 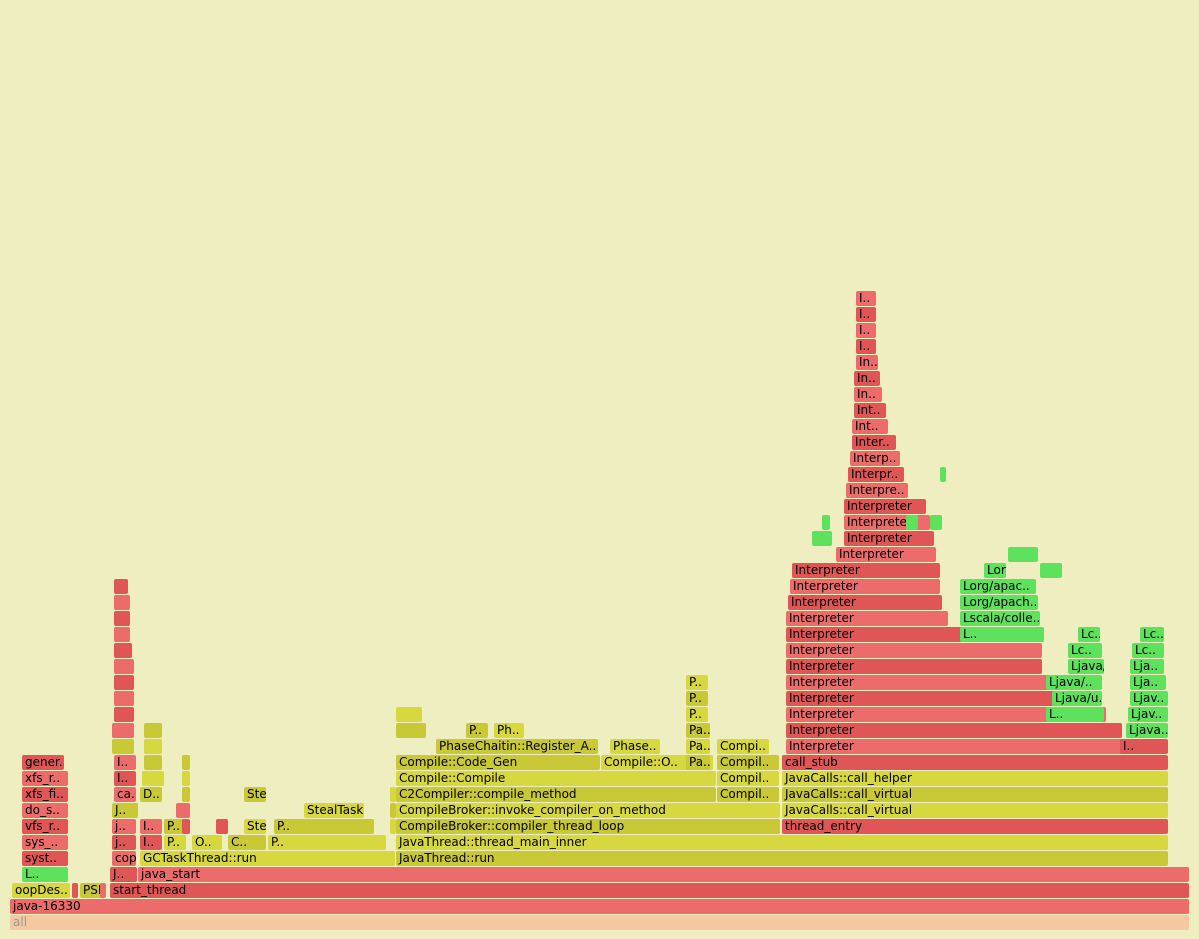 What do you see at coordinates (255, 826) in the screenshot?
I see `frame-ste: Ste..` at bounding box center [255, 826].